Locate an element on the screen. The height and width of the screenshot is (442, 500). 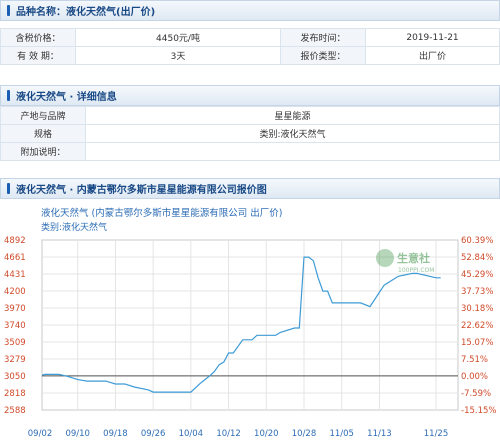
watermark-text: 生意社 is located at coordinates (413, 258).